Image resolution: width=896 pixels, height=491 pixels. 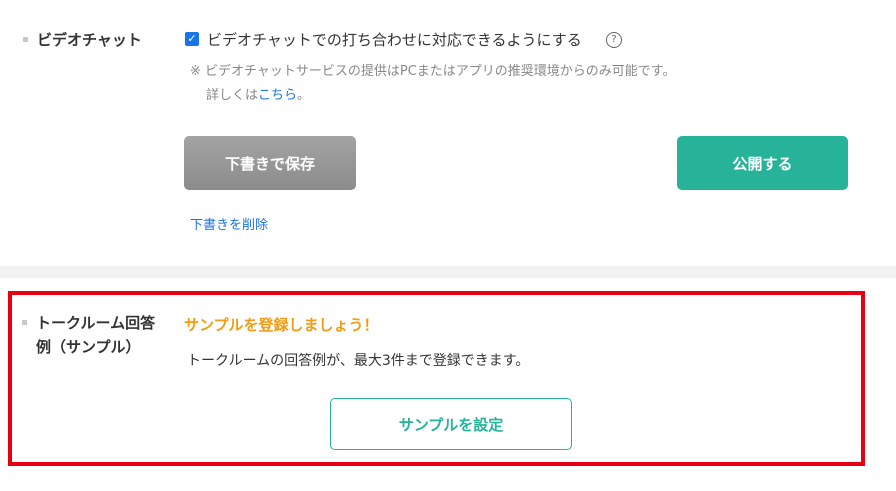 What do you see at coordinates (304, 95) in the screenshot?
I see `note-suffix: 。` at bounding box center [304, 95].